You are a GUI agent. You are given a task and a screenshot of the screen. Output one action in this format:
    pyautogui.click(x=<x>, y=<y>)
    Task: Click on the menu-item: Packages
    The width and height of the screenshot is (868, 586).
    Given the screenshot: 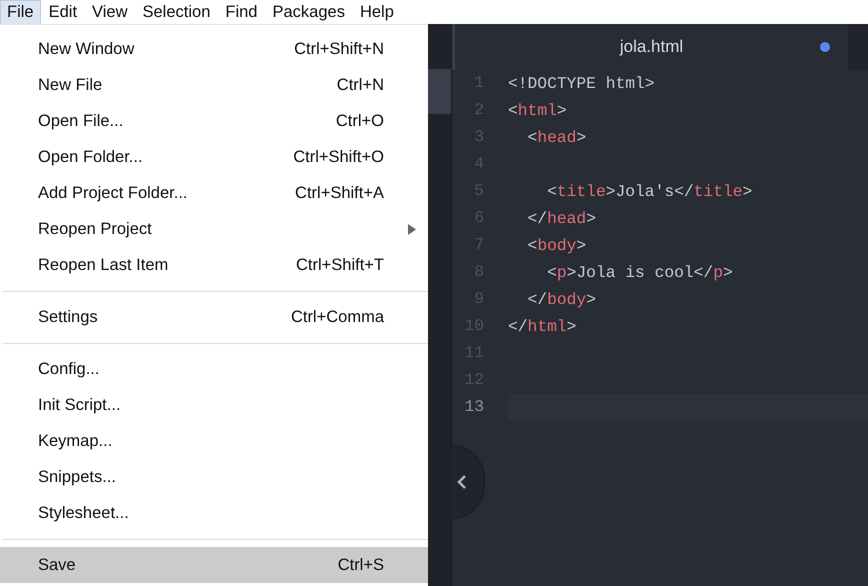 What is the action you would take?
    pyautogui.click(x=309, y=12)
    